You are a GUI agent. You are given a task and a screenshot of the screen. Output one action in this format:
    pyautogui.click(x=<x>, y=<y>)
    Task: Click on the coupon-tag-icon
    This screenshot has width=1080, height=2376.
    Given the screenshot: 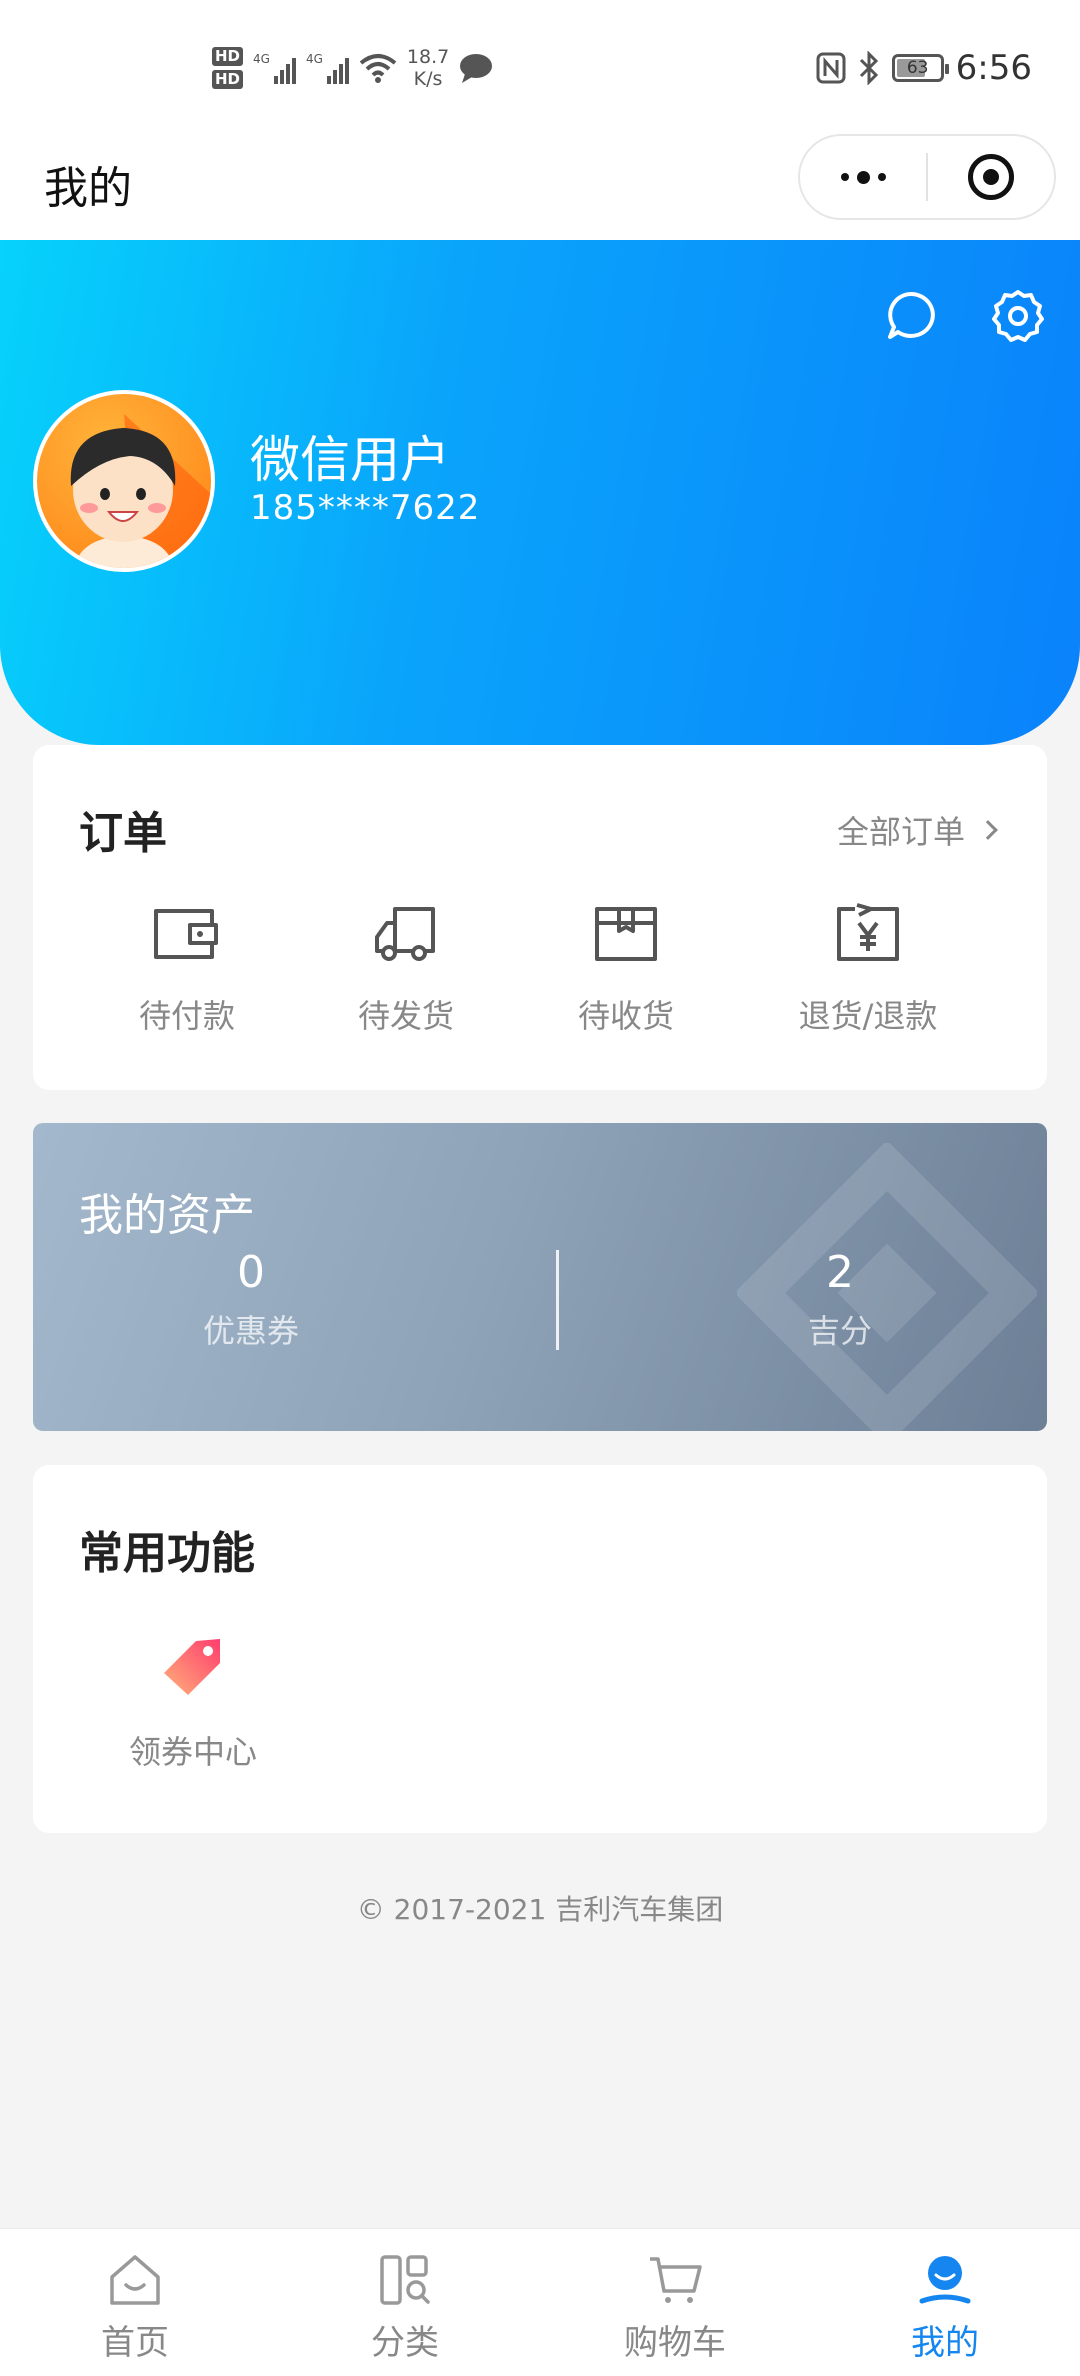 What is the action you would take?
    pyautogui.click(x=192, y=1667)
    